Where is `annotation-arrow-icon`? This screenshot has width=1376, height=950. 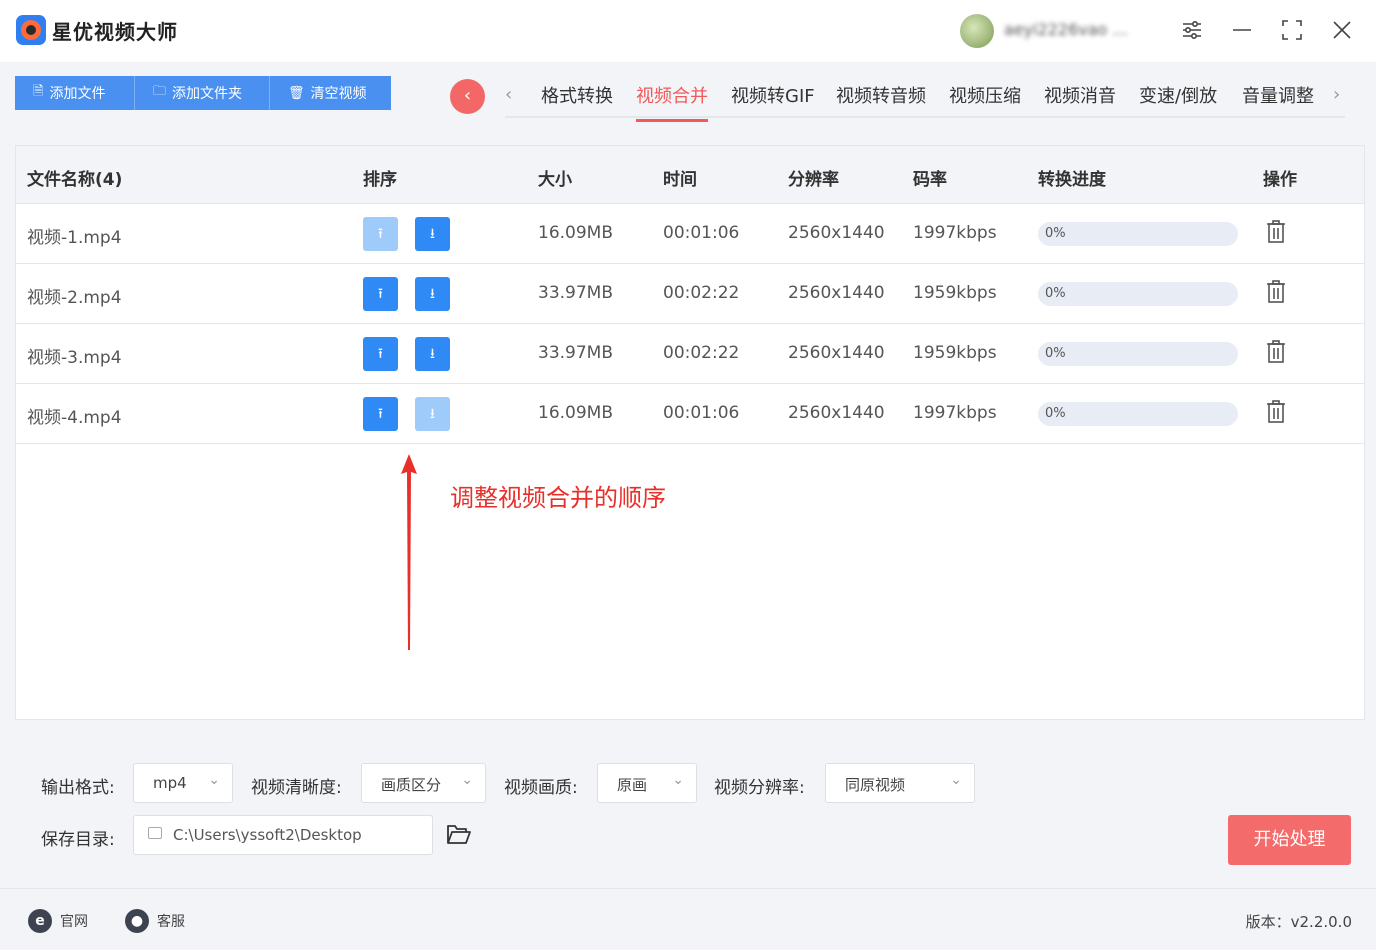 annotation-arrow-icon is located at coordinates (409, 552).